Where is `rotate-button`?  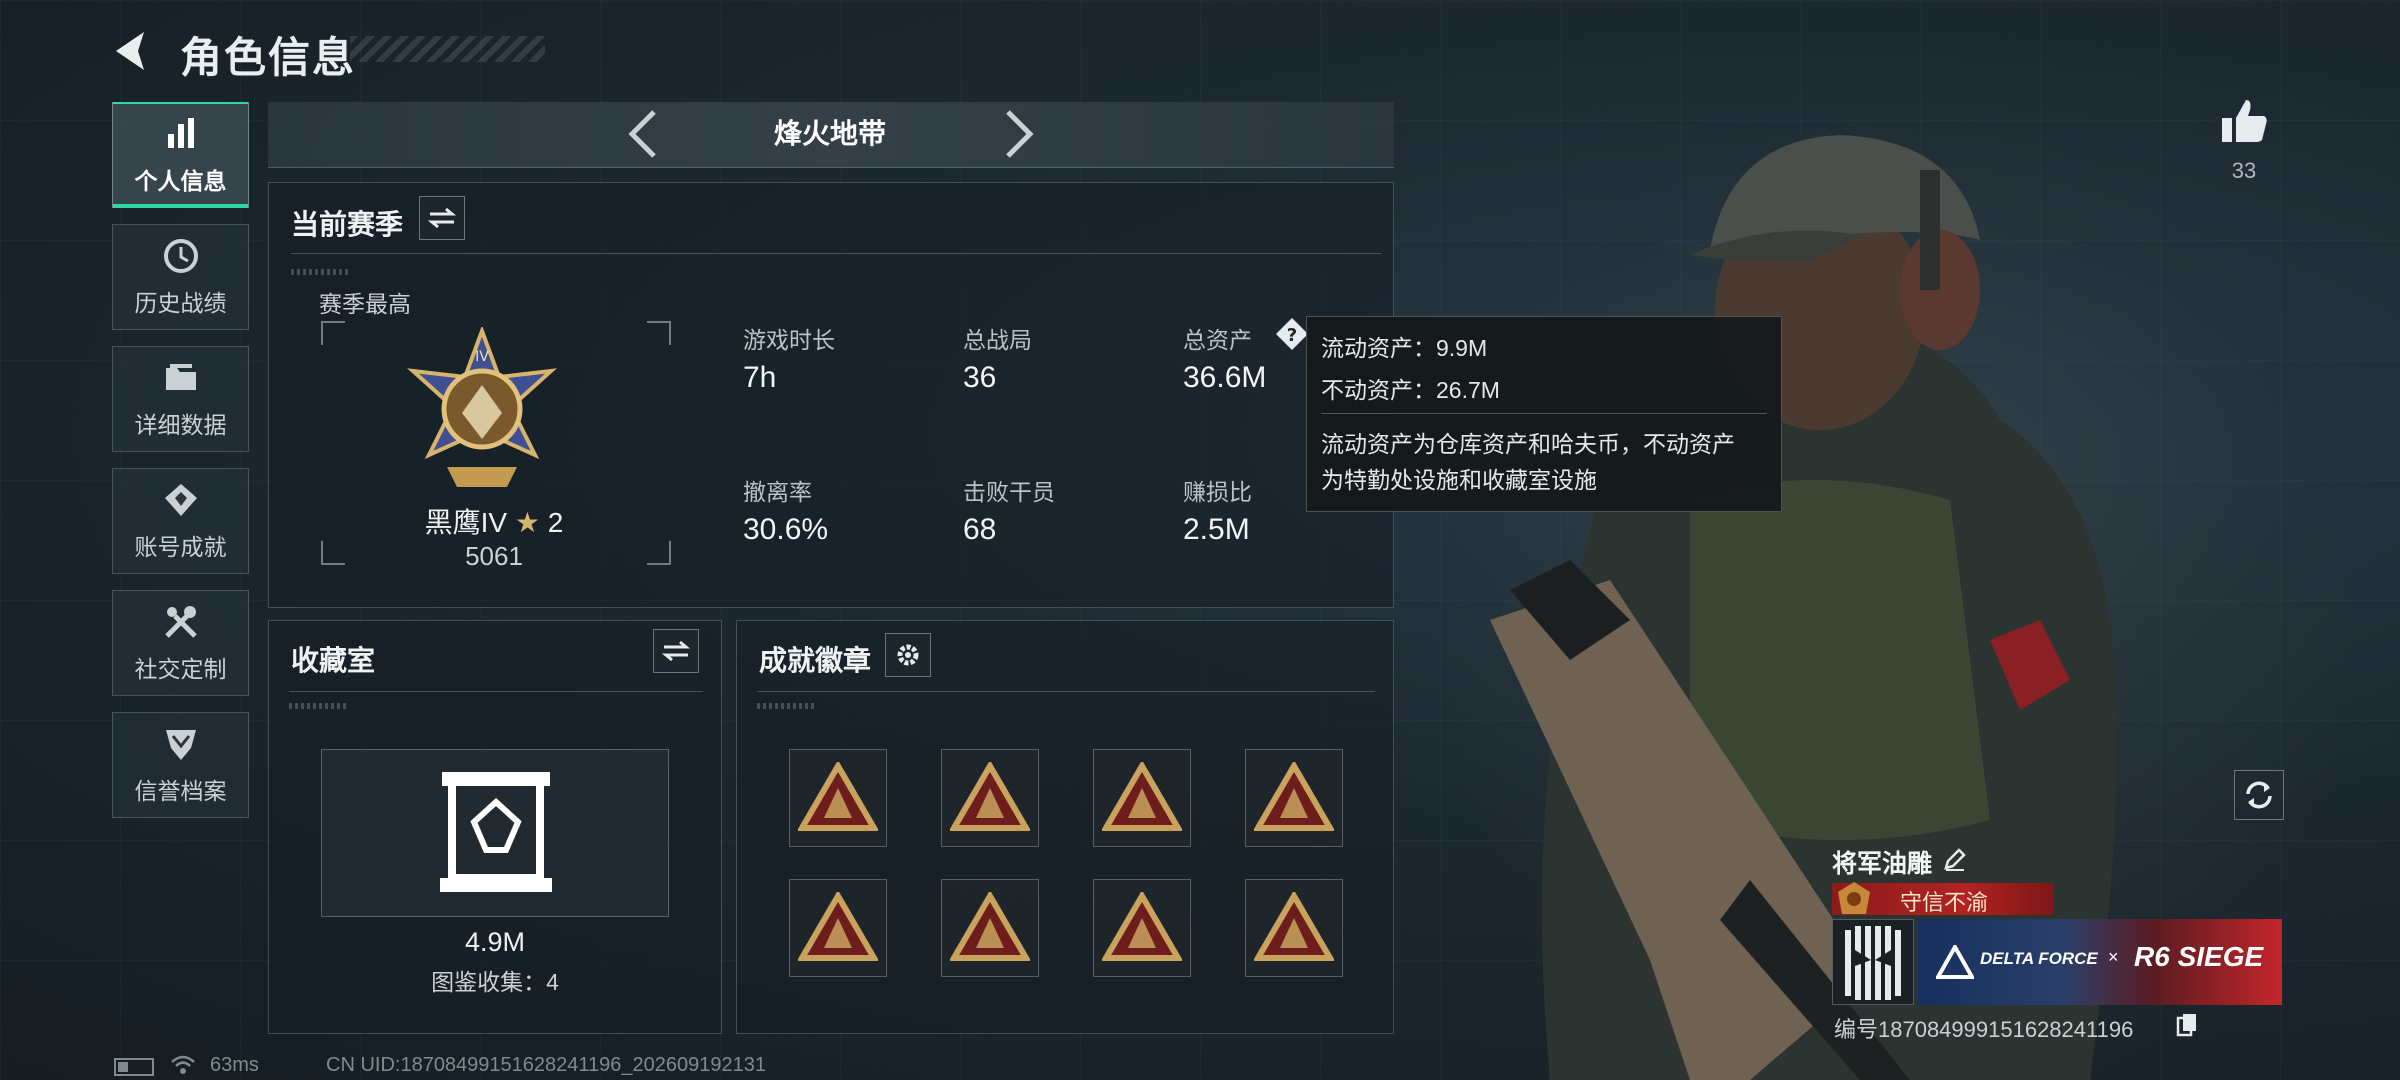
rotate-button is located at coordinates (2259, 795).